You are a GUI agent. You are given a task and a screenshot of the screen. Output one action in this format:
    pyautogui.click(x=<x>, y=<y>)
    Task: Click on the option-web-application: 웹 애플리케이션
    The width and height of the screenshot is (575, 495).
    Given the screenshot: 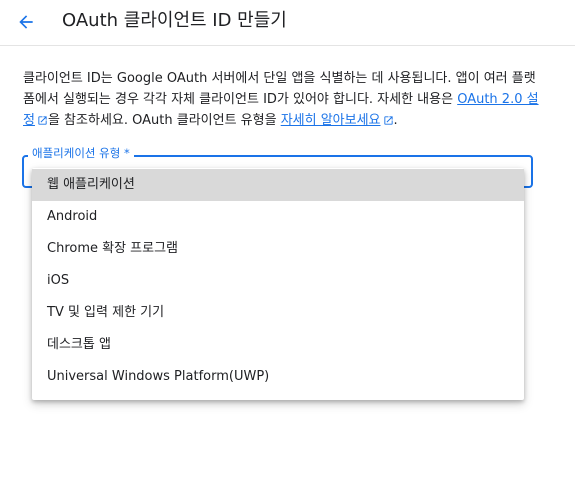 What is the action you would take?
    pyautogui.click(x=278, y=185)
    